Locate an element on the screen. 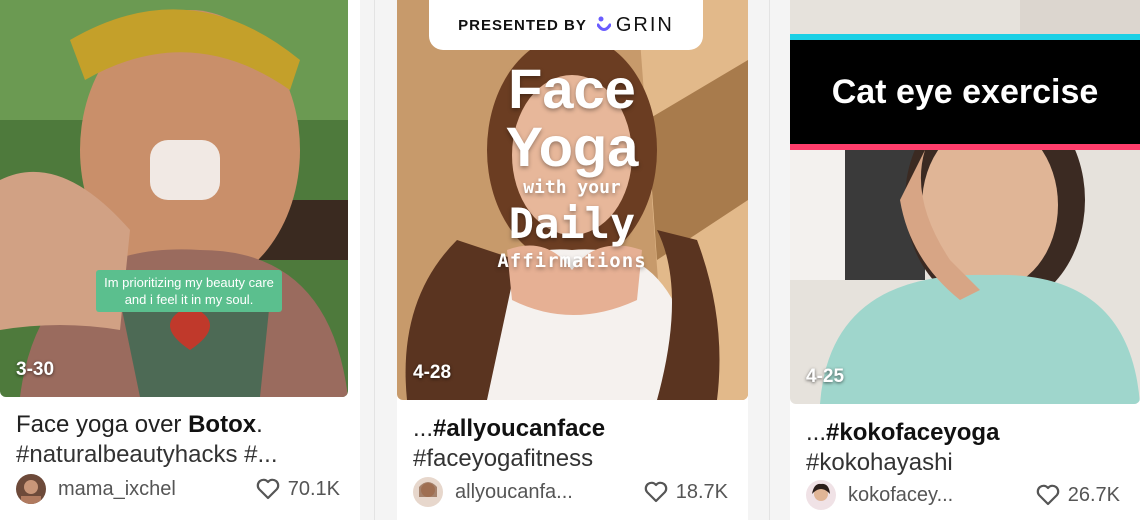  video-caption: ...#kokofaceyoga #kokohayashi is located at coordinates (969, 448).